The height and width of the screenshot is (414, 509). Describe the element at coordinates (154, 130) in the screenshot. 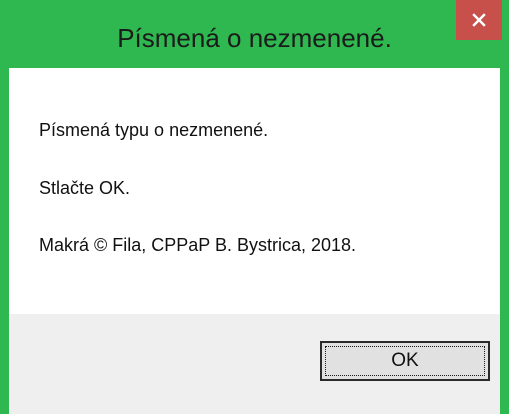

I see `message-line-info: Písmená typu o nezmenené.` at that location.